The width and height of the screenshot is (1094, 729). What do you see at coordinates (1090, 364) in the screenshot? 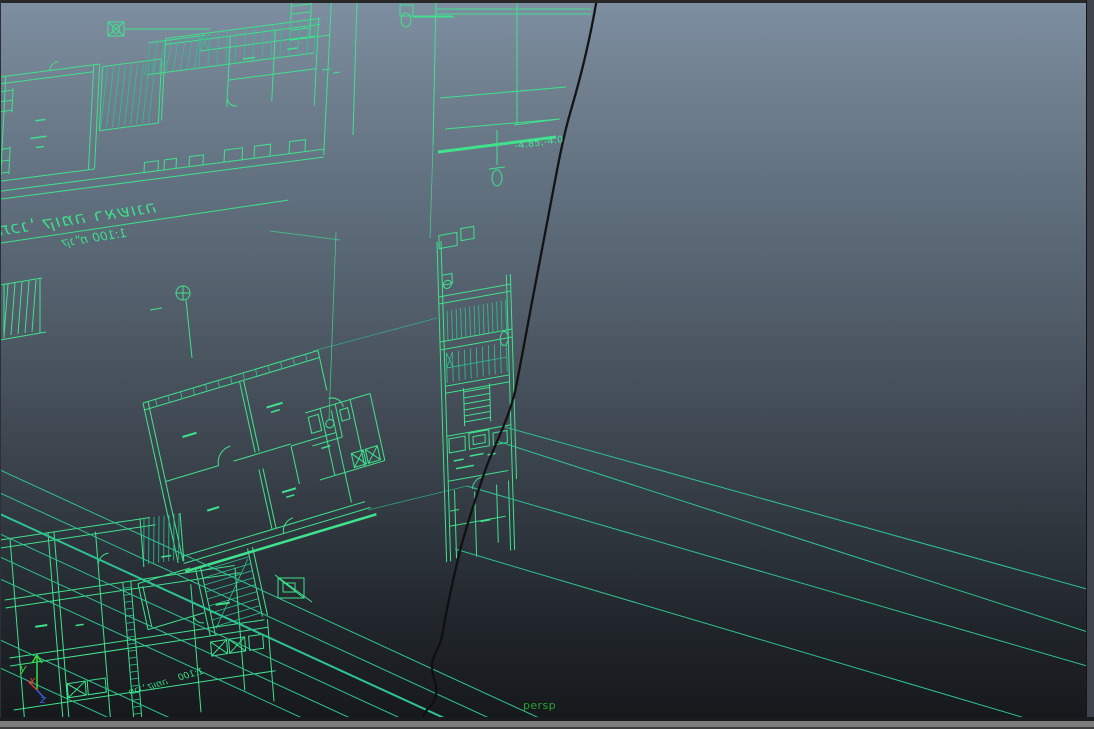
I see `window-right-border` at bounding box center [1090, 364].